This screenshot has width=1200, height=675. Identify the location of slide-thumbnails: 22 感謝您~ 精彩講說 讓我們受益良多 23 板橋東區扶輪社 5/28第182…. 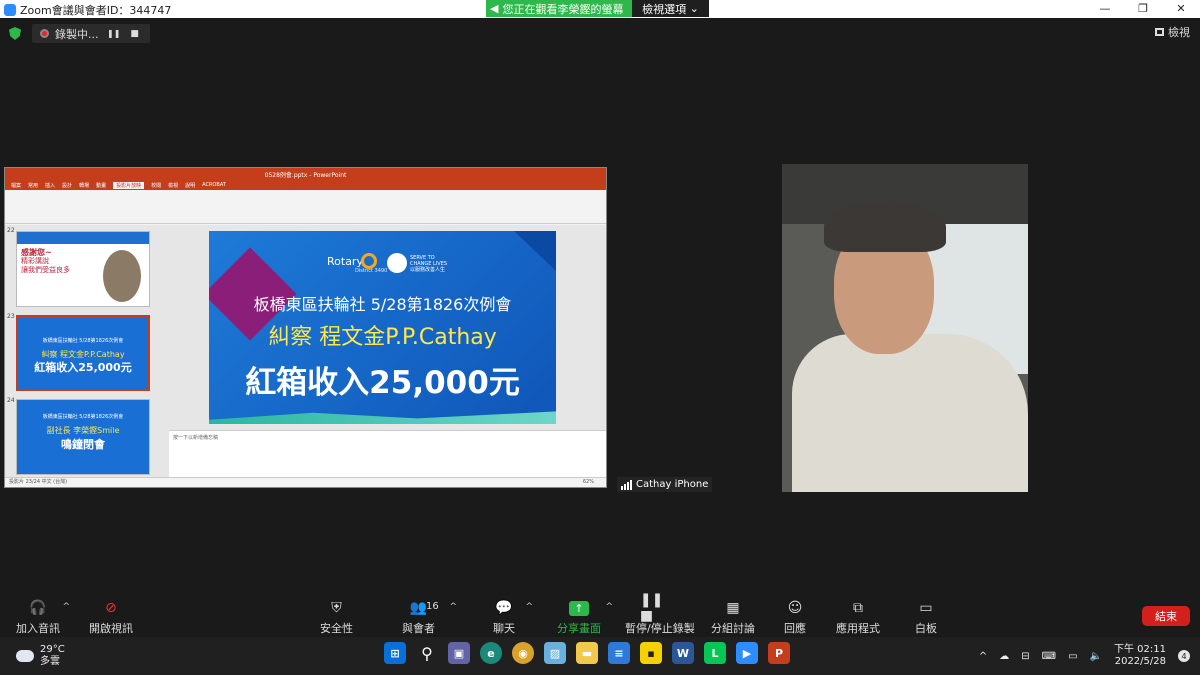
(81, 351).